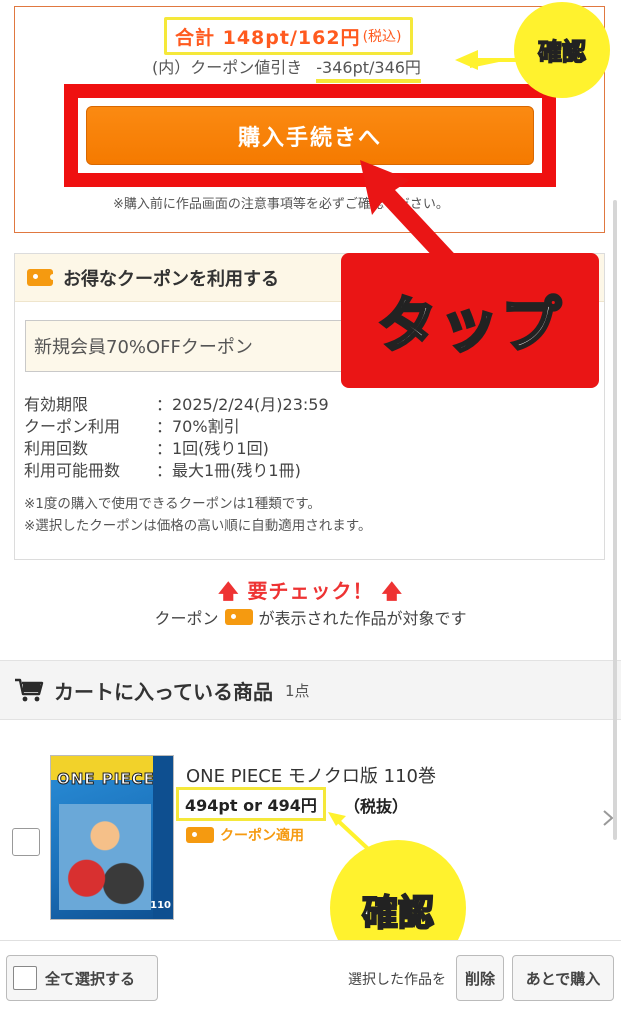 The image size is (621, 1024). I want to click on coupon-discount-line: (内）クーポン値引き -346pt/346円, so click(286, 68).